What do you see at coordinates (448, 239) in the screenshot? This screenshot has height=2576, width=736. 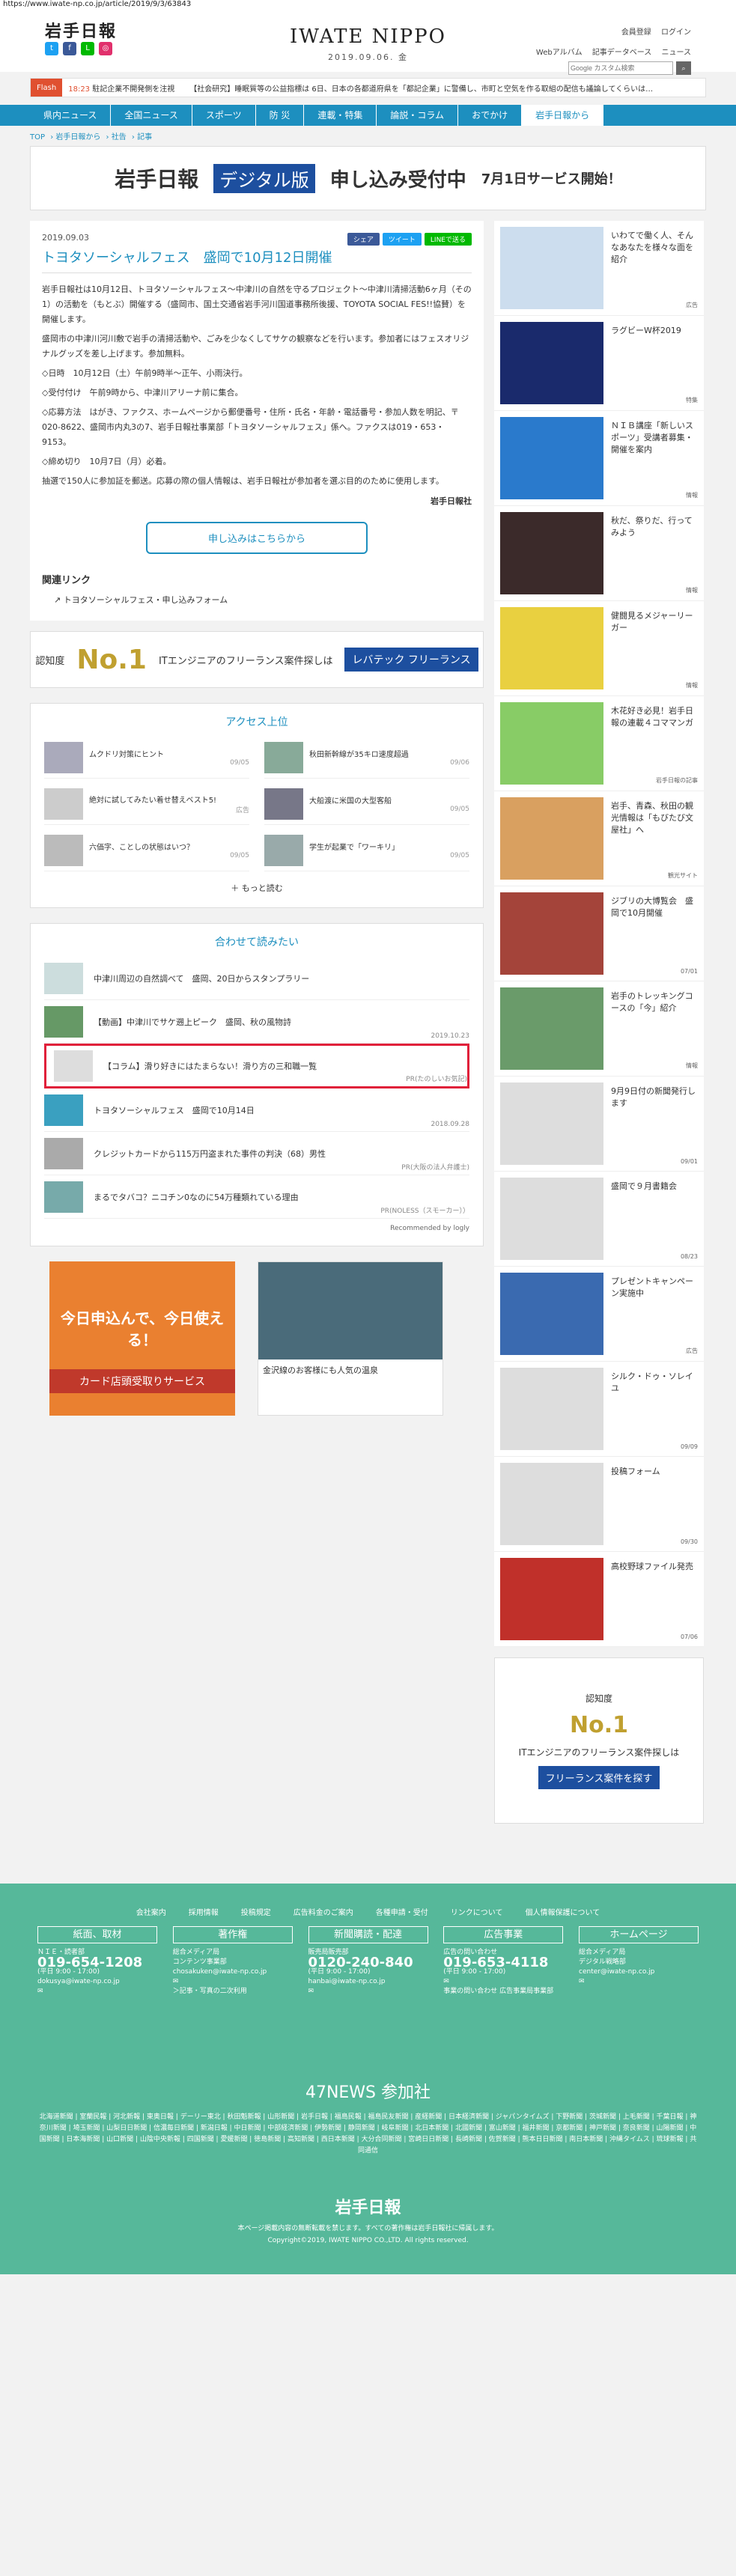 I see `line-share-button: LINEで送る` at bounding box center [448, 239].